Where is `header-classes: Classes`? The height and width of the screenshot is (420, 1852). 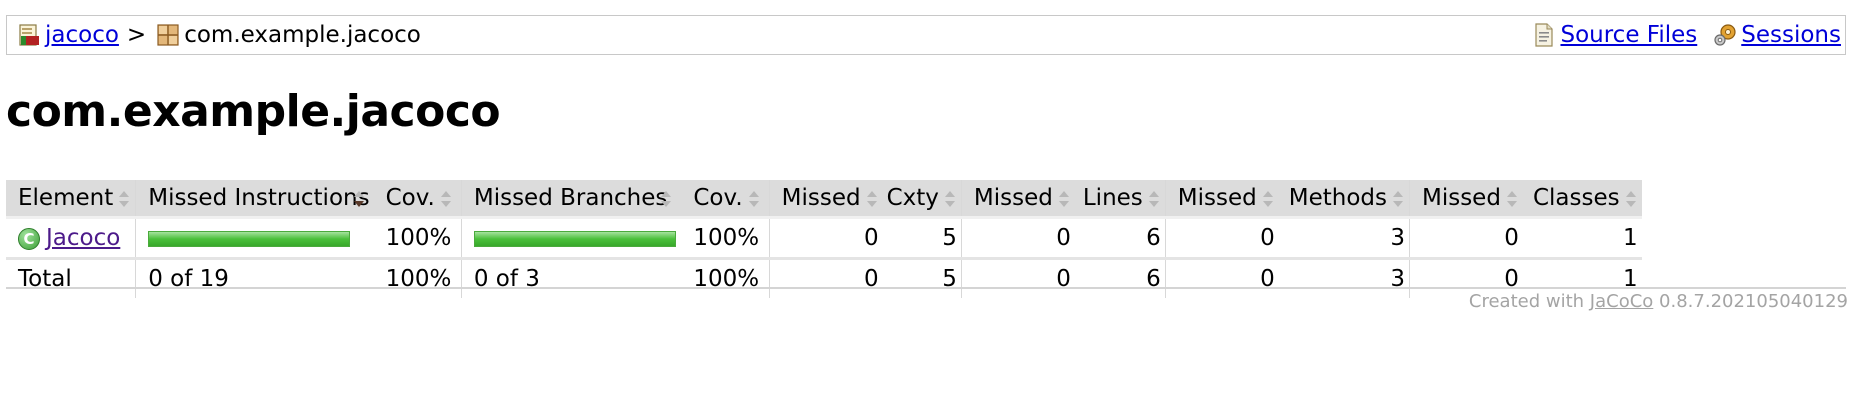
header-classes: Classes is located at coordinates (1582, 199).